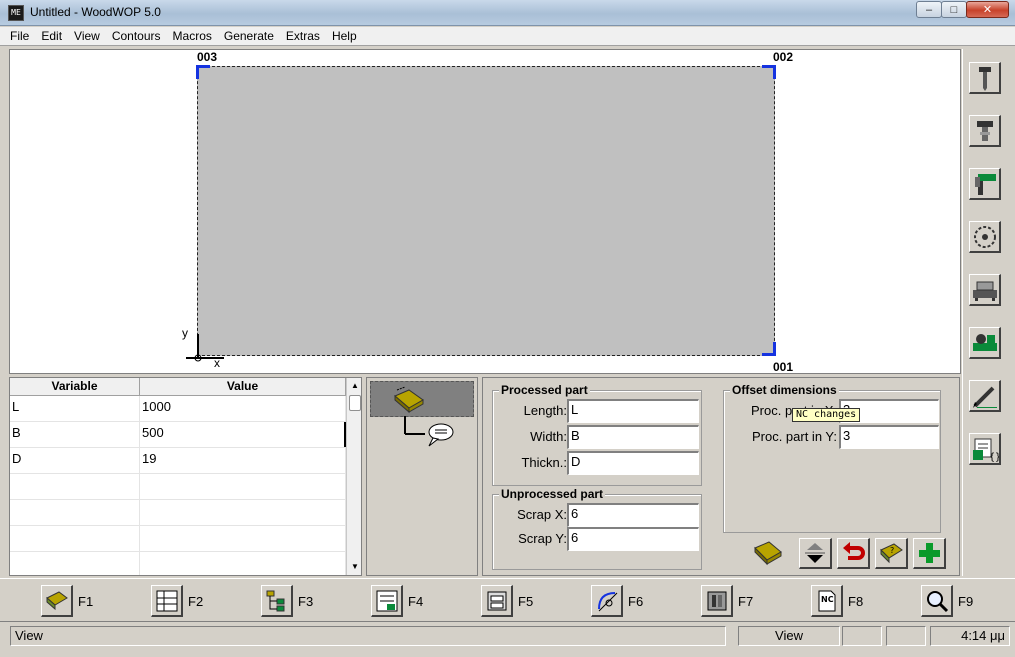 The width and height of the screenshot is (1015, 657). Describe the element at coordinates (75, 434) in the screenshot. I see `variable-name-cell: B` at that location.